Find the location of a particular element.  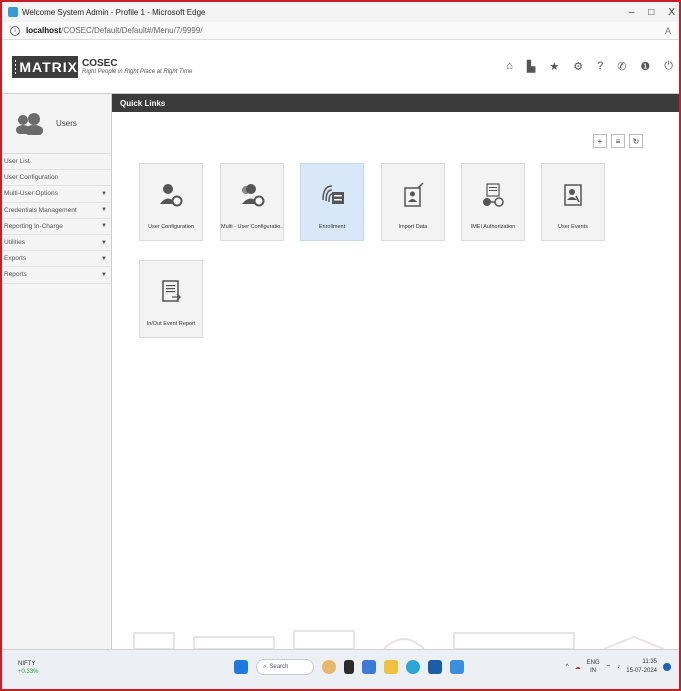

users-icon is located at coordinates (30, 123).